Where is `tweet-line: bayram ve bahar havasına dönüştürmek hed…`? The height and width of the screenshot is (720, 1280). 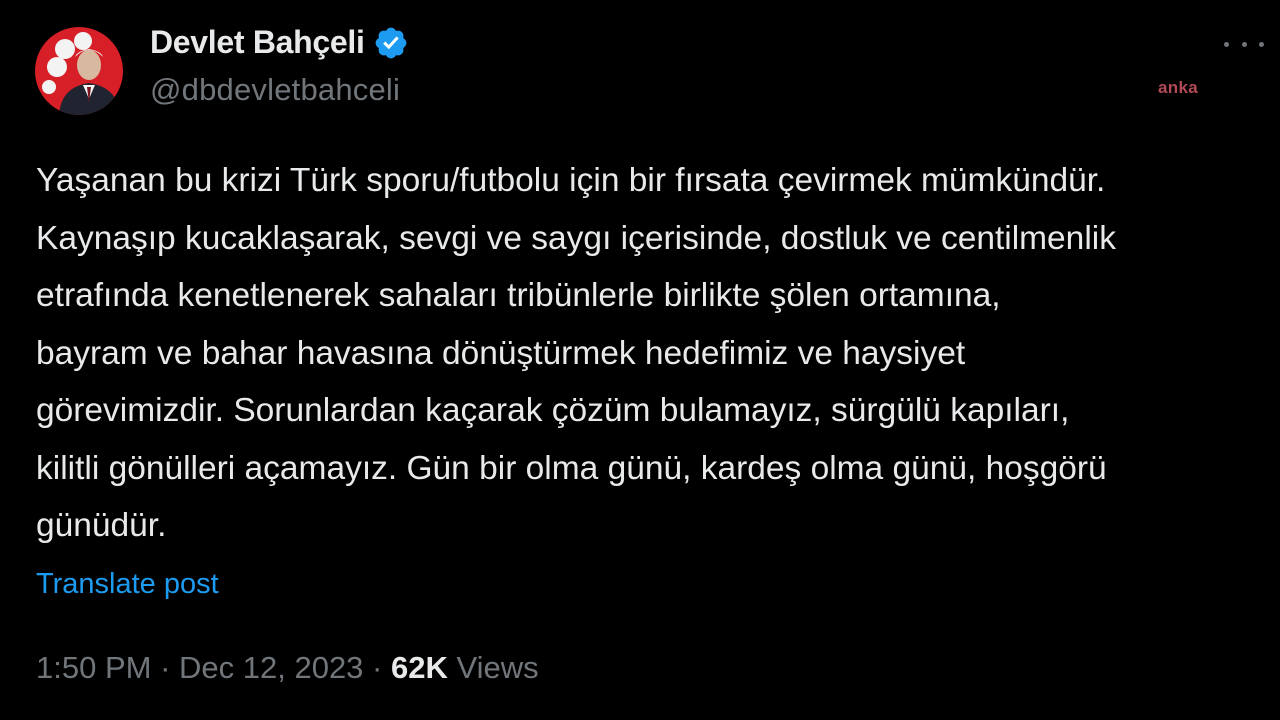
tweet-line: bayram ve bahar havasına dönüştürmek hed… is located at coordinates (501, 353).